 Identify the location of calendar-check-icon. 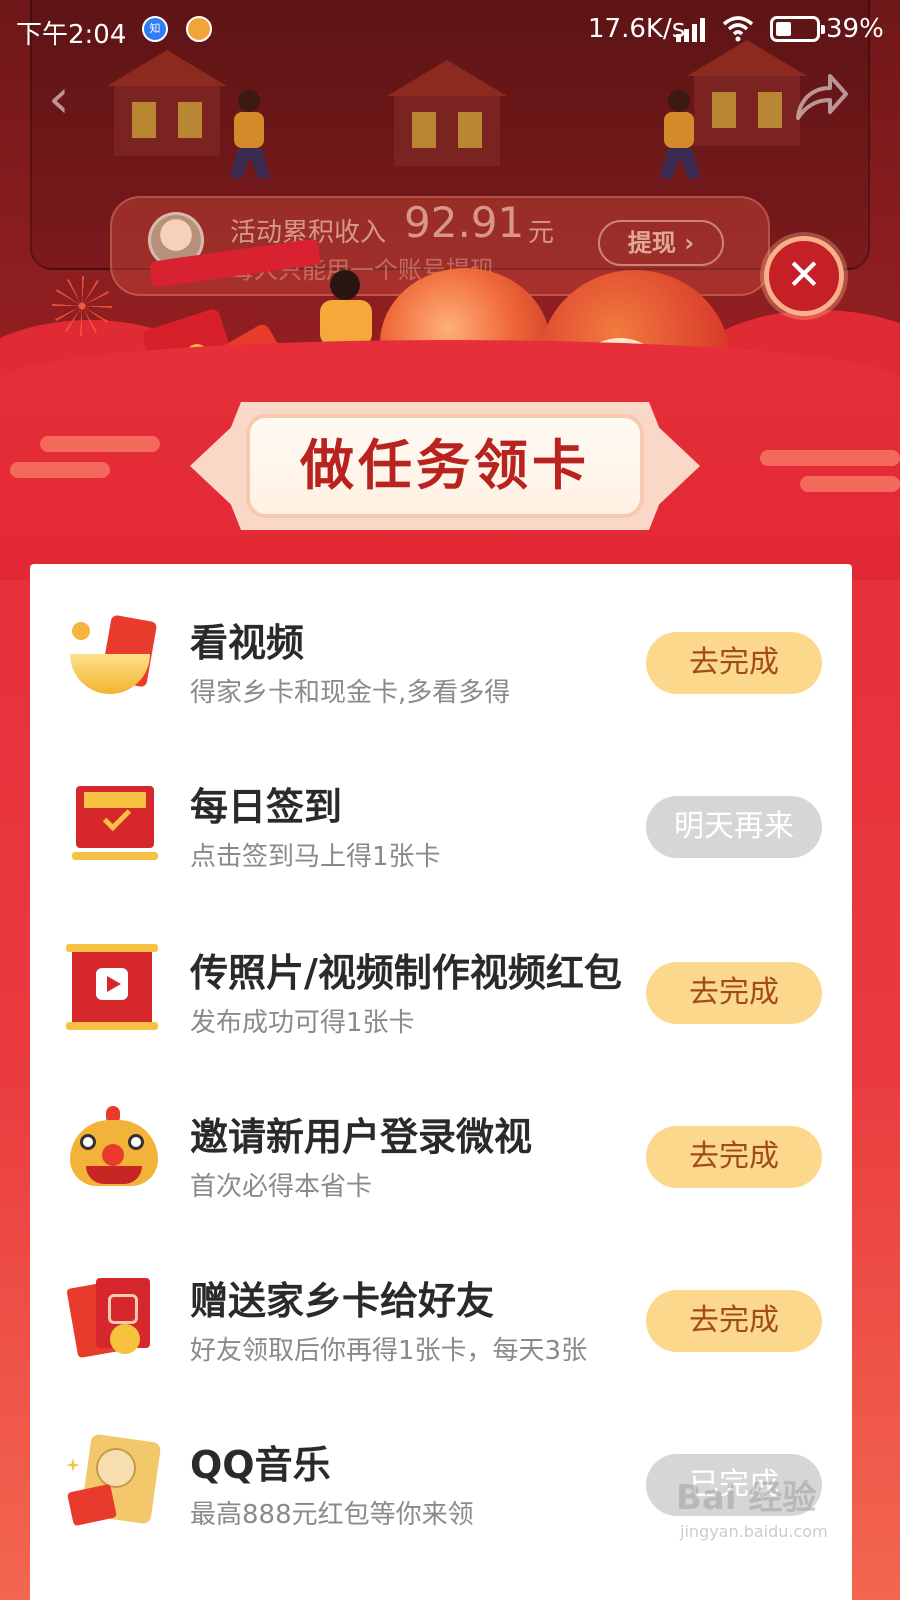
(112, 822).